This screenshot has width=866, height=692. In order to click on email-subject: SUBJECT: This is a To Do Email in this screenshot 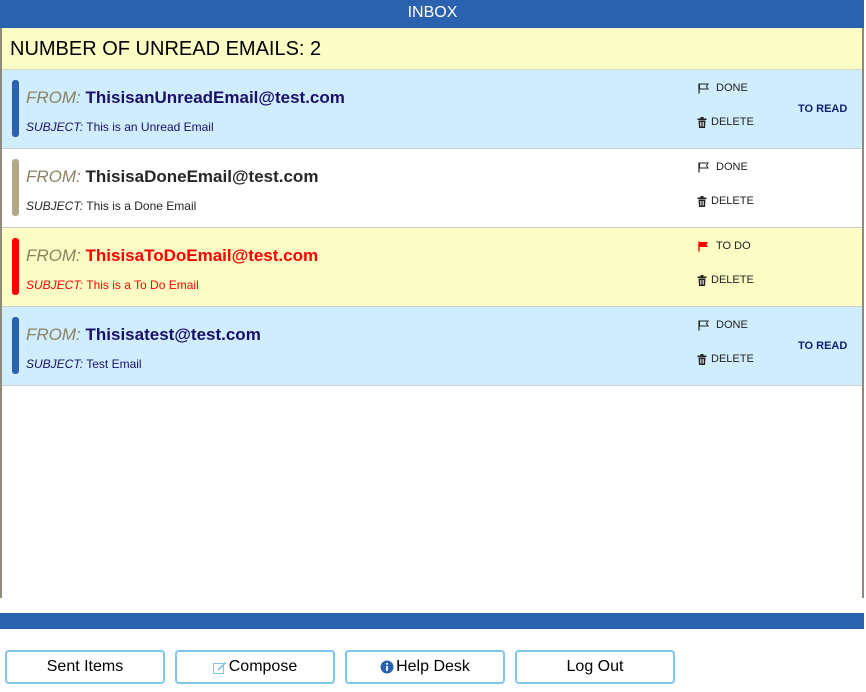, I will do `click(112, 285)`.